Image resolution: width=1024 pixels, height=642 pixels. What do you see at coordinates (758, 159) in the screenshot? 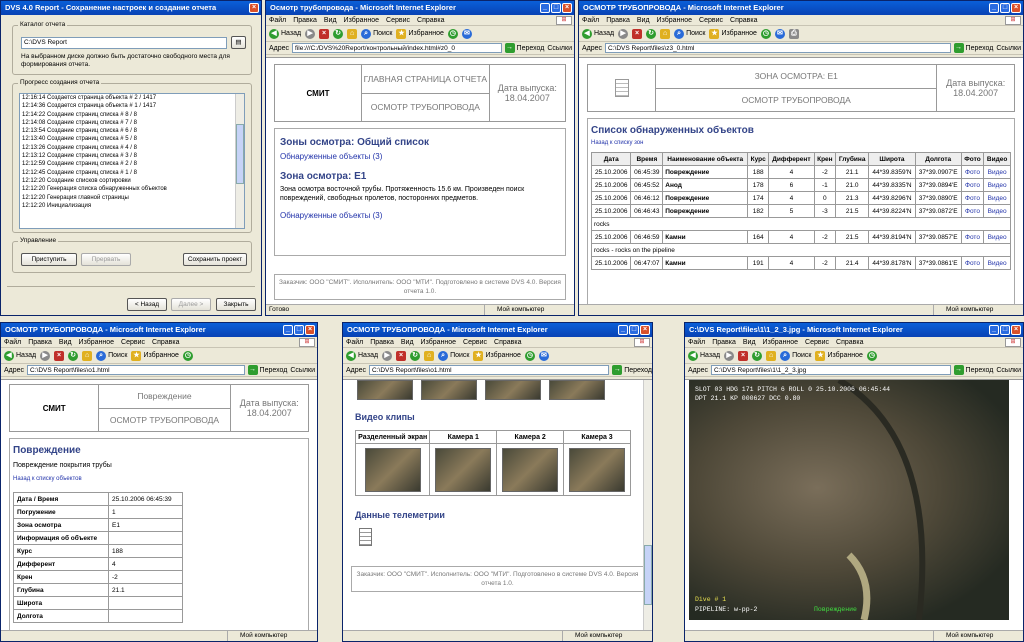
I see `column-header: Курс` at bounding box center [758, 159].